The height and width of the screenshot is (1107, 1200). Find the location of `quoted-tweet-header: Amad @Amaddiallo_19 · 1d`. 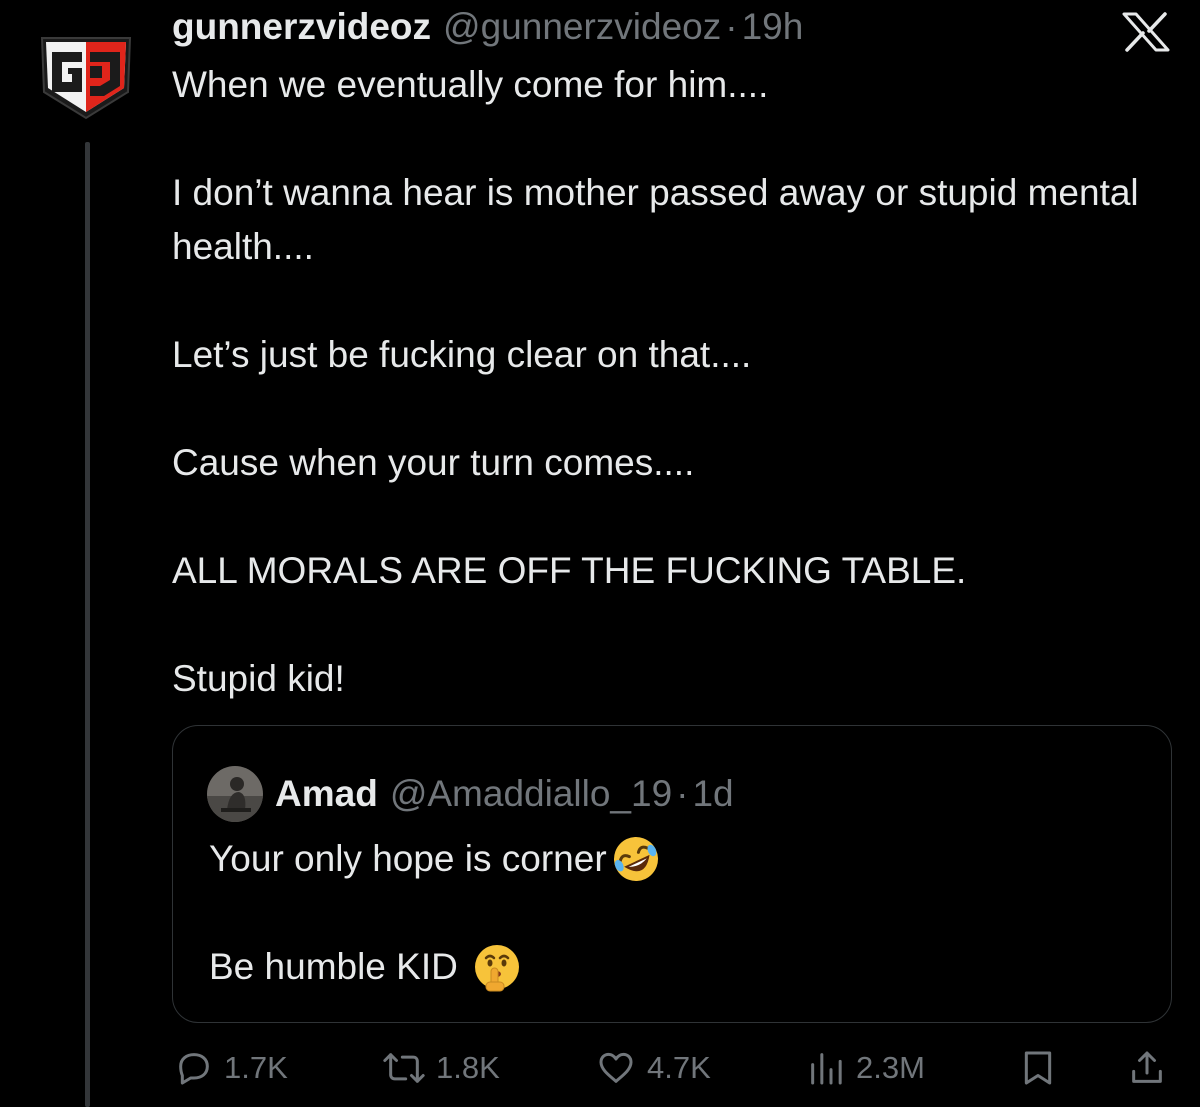

quoted-tweet-header: Amad @Amaddiallo_19 · 1d is located at coordinates (470, 794).